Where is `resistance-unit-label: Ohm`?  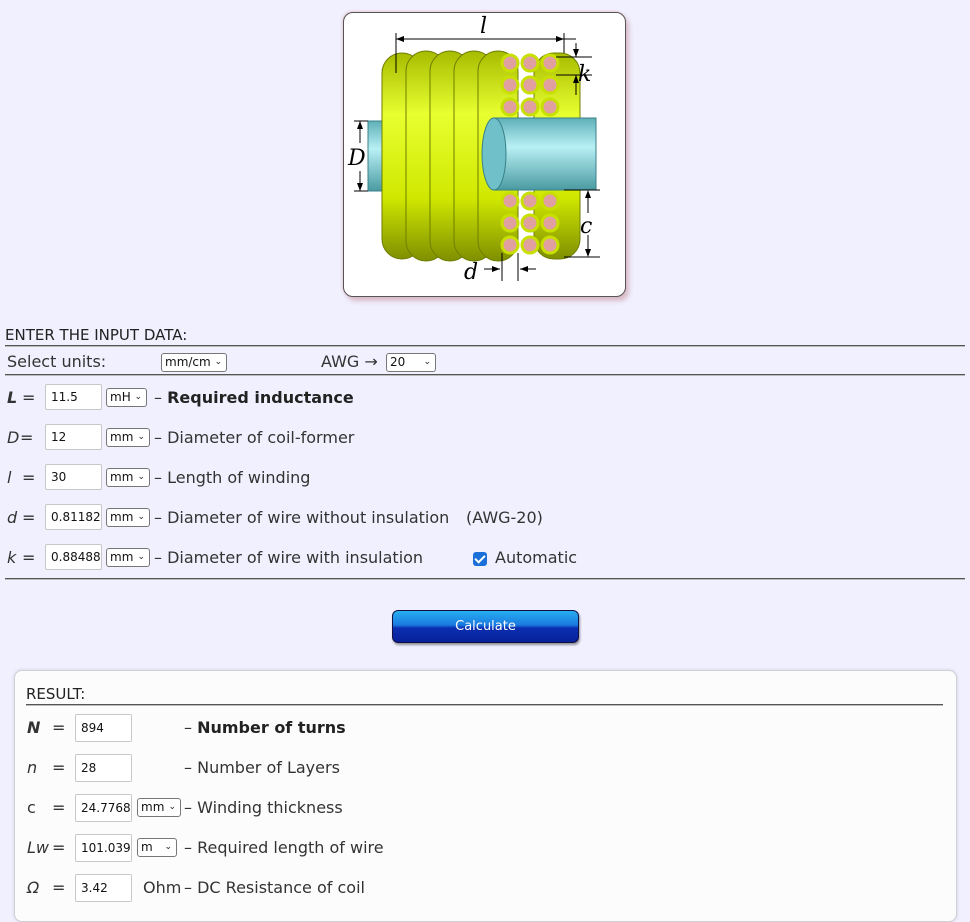
resistance-unit-label: Ohm is located at coordinates (162, 887).